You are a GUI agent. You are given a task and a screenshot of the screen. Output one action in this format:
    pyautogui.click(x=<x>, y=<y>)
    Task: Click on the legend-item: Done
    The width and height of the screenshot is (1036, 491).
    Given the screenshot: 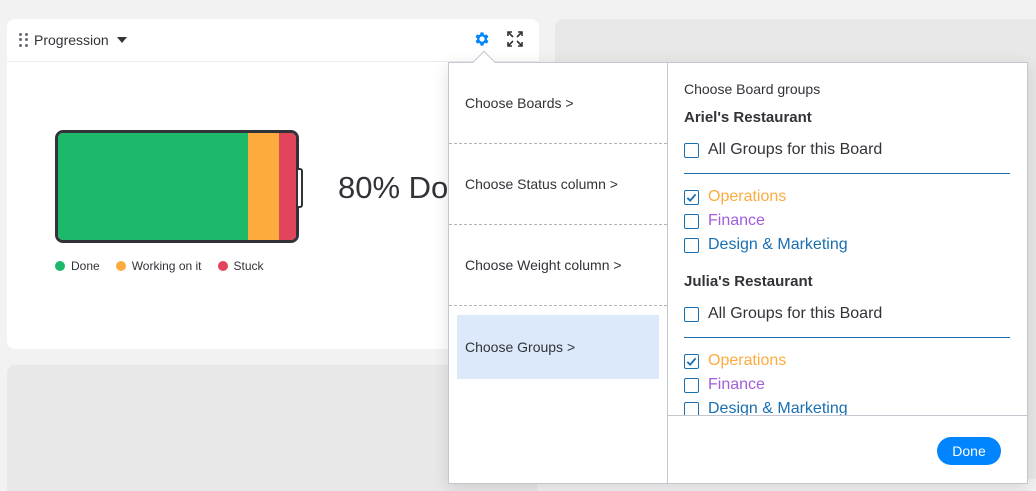 What is the action you would take?
    pyautogui.click(x=77, y=266)
    